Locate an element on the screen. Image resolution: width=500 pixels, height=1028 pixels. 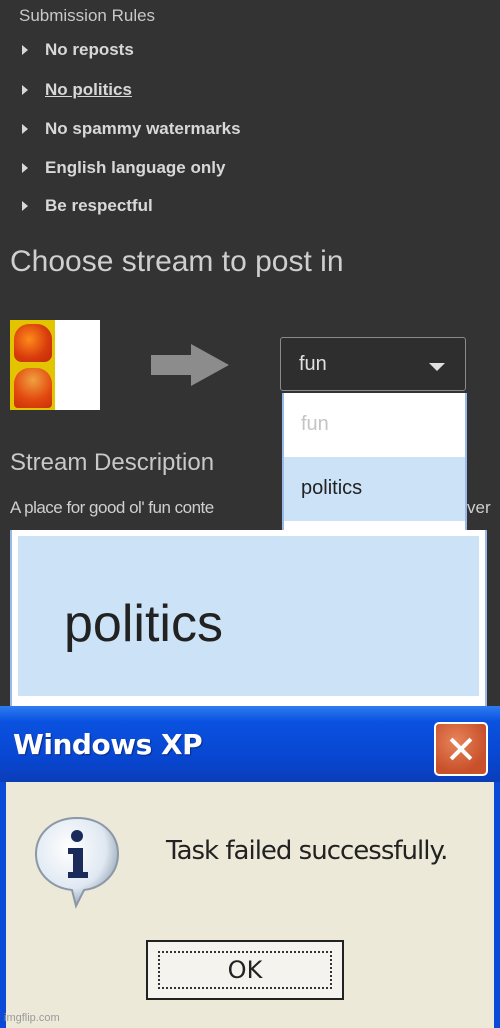
zoomed-option-politics: politics is located at coordinates (248, 616).